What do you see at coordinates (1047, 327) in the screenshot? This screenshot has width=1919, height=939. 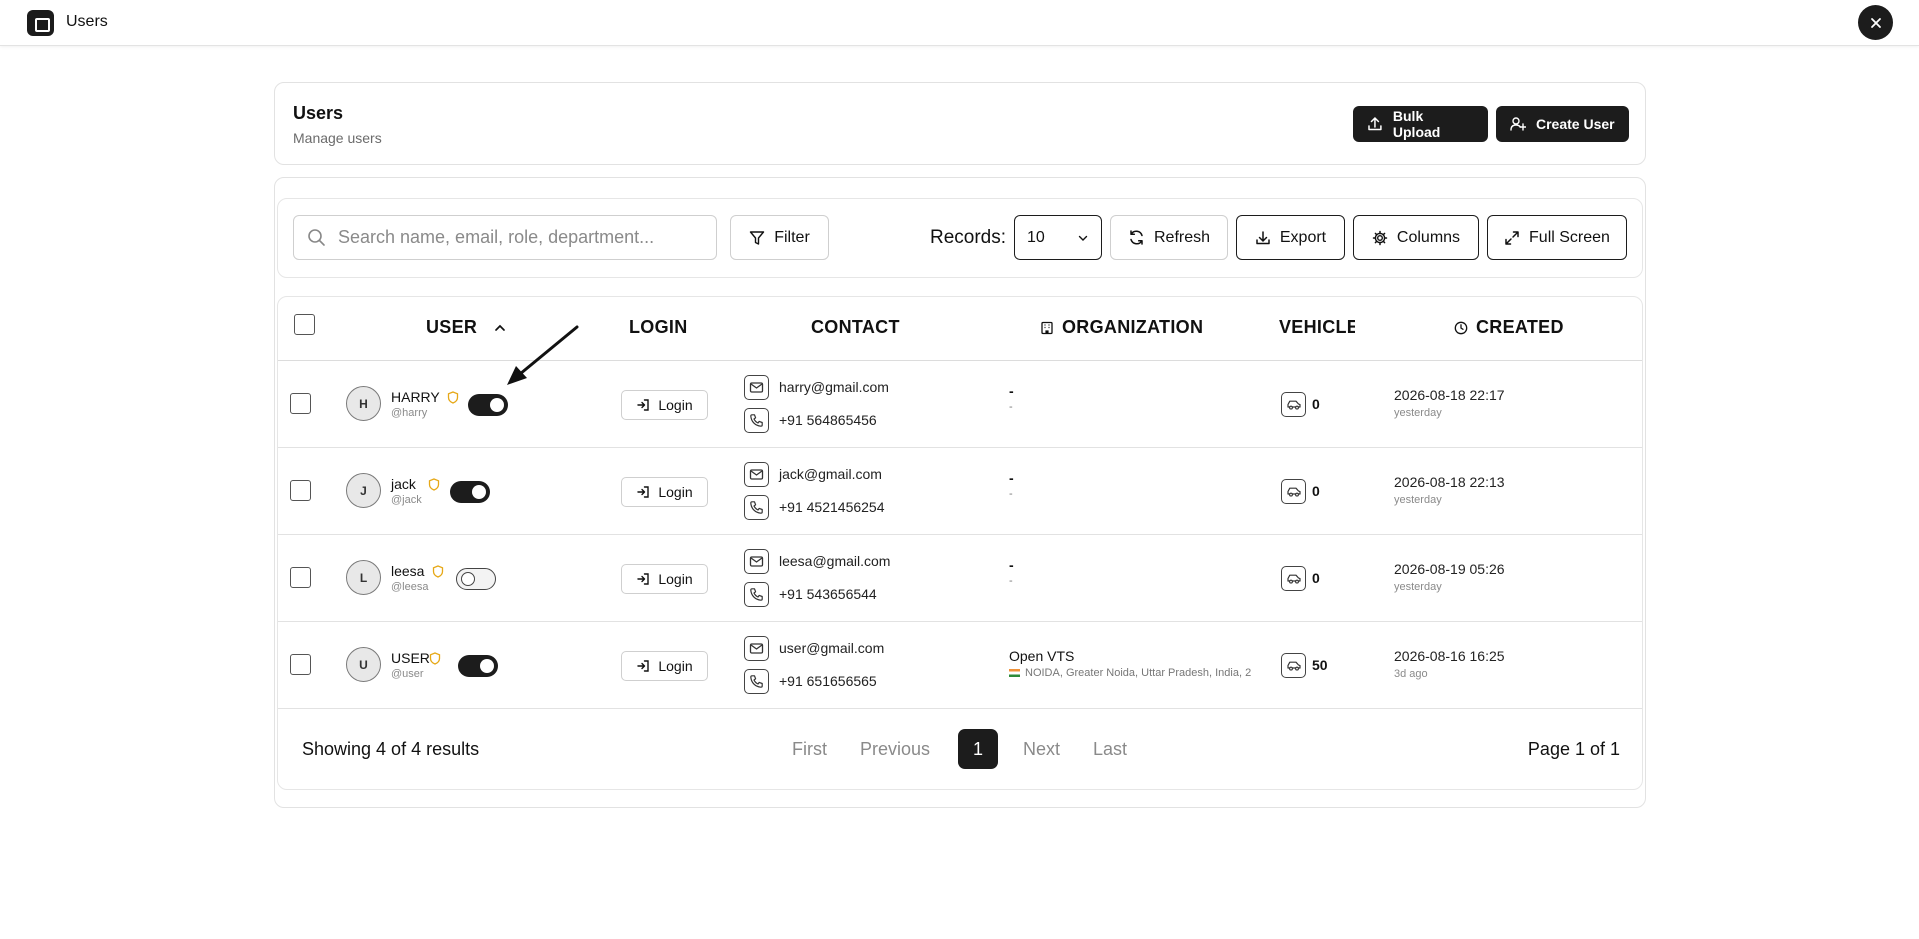 I see `building-icon` at bounding box center [1047, 327].